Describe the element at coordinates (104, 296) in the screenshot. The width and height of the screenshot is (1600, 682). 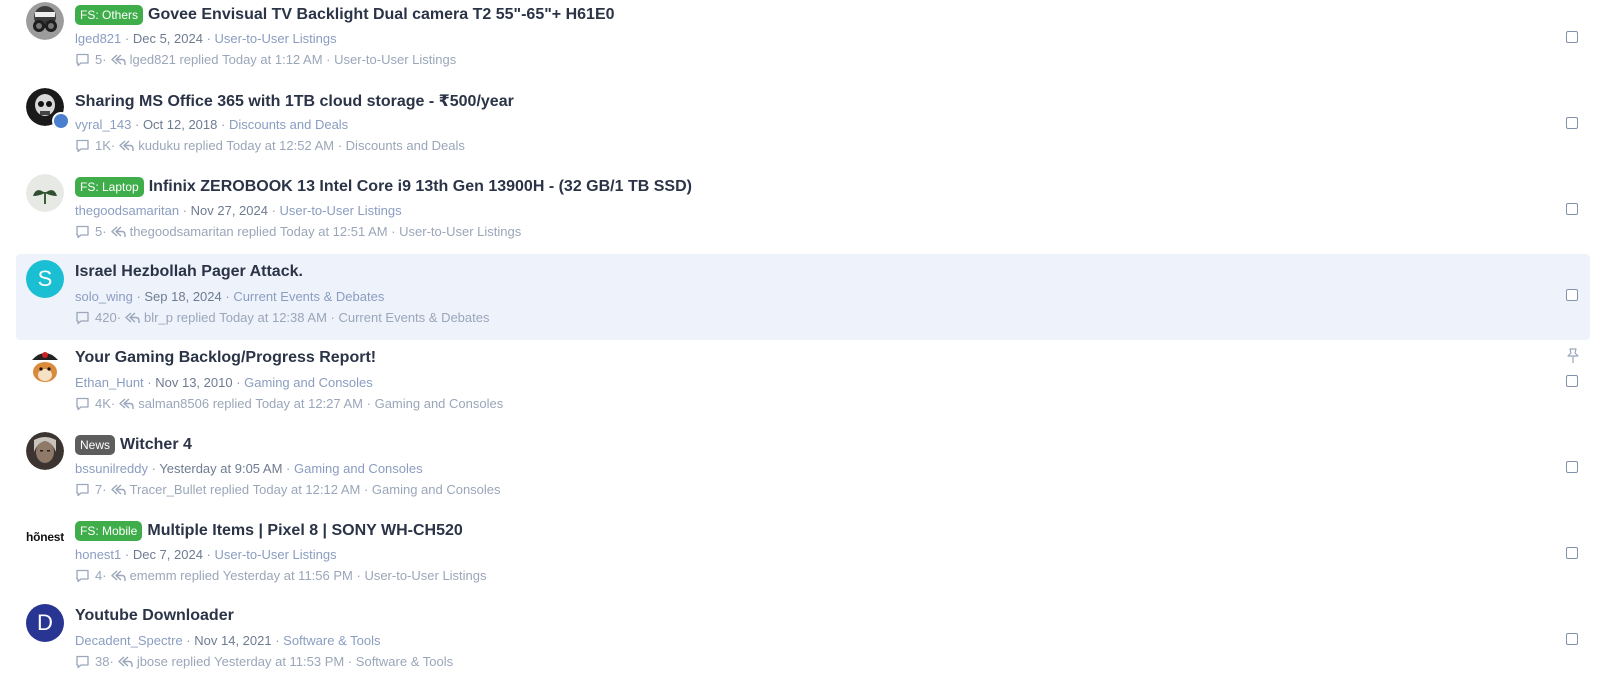
I see `thread-author-link: solo_wing` at that location.